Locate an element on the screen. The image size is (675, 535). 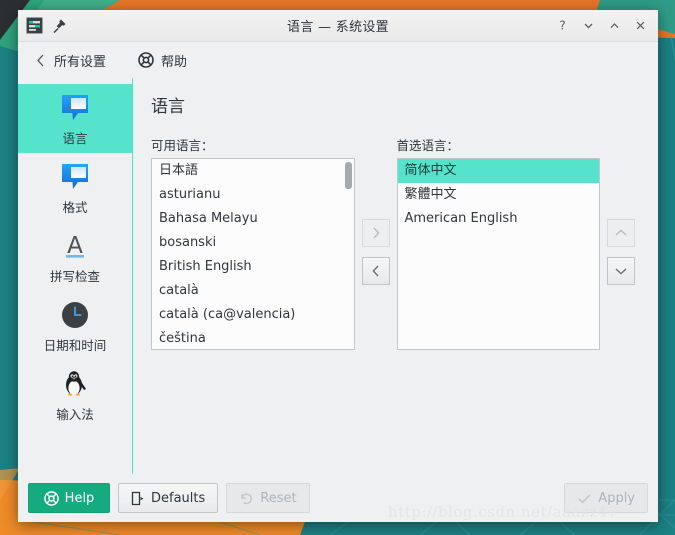
chevron-down-icon is located at coordinates (621, 271).